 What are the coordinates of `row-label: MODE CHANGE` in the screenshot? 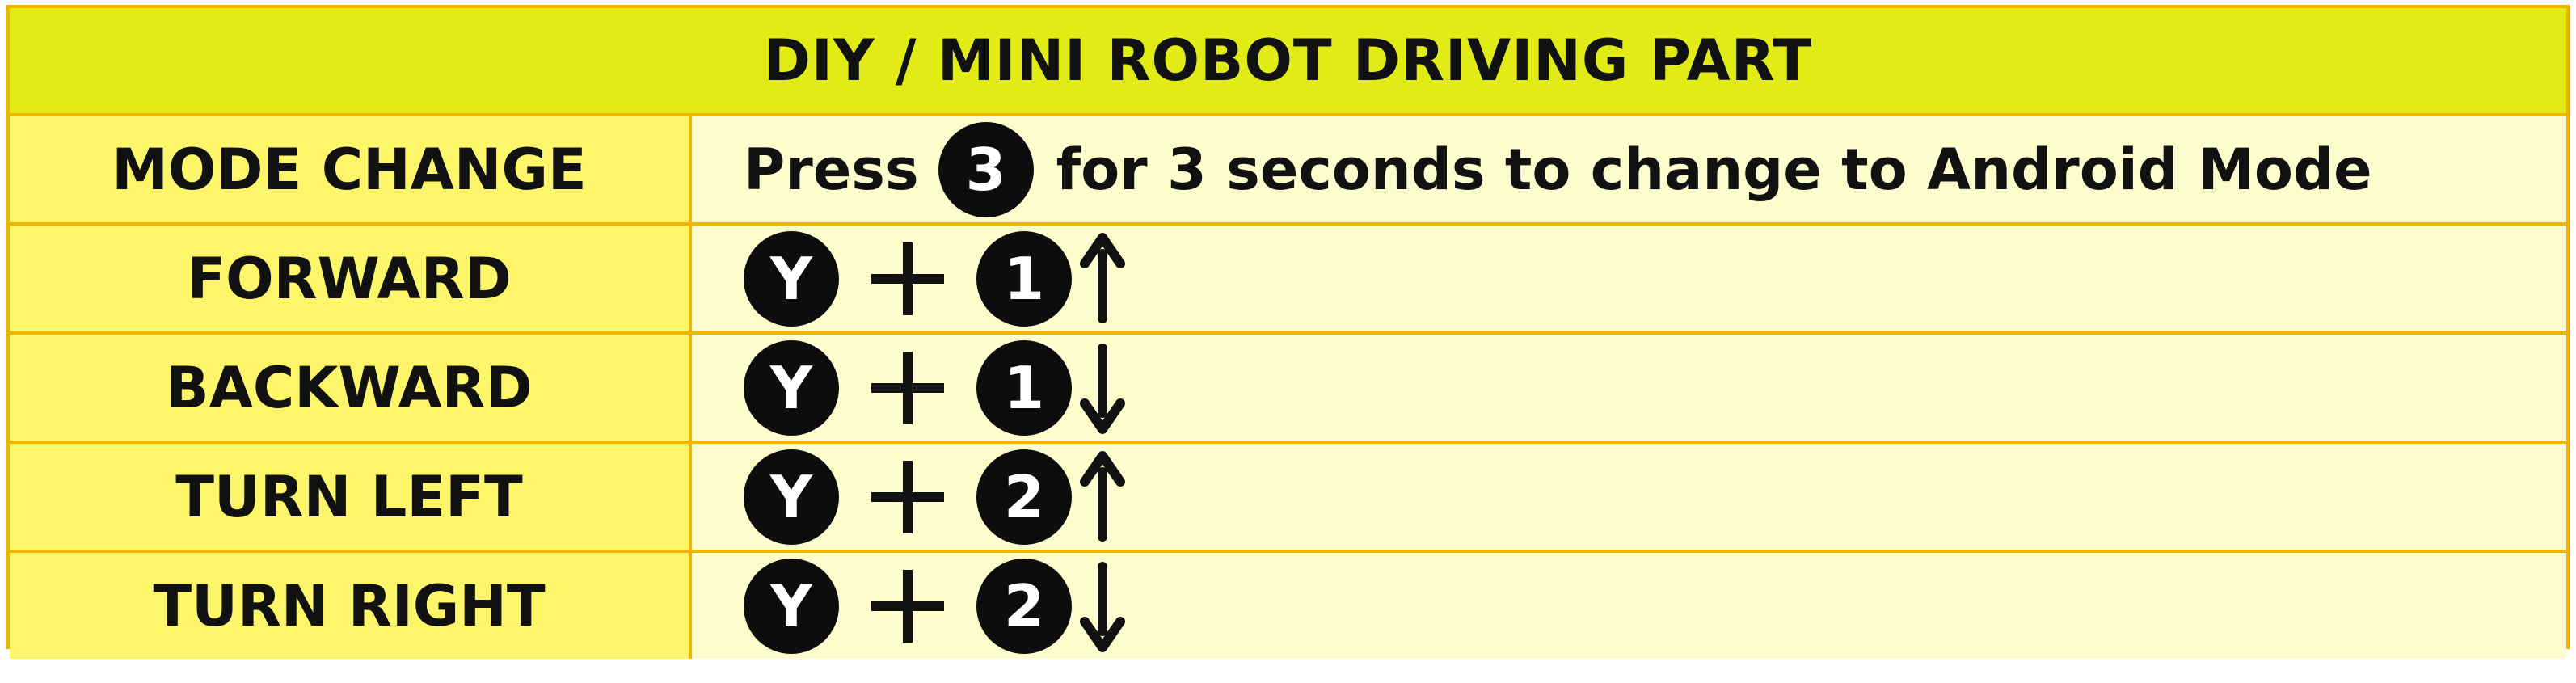 It's located at (351, 169).